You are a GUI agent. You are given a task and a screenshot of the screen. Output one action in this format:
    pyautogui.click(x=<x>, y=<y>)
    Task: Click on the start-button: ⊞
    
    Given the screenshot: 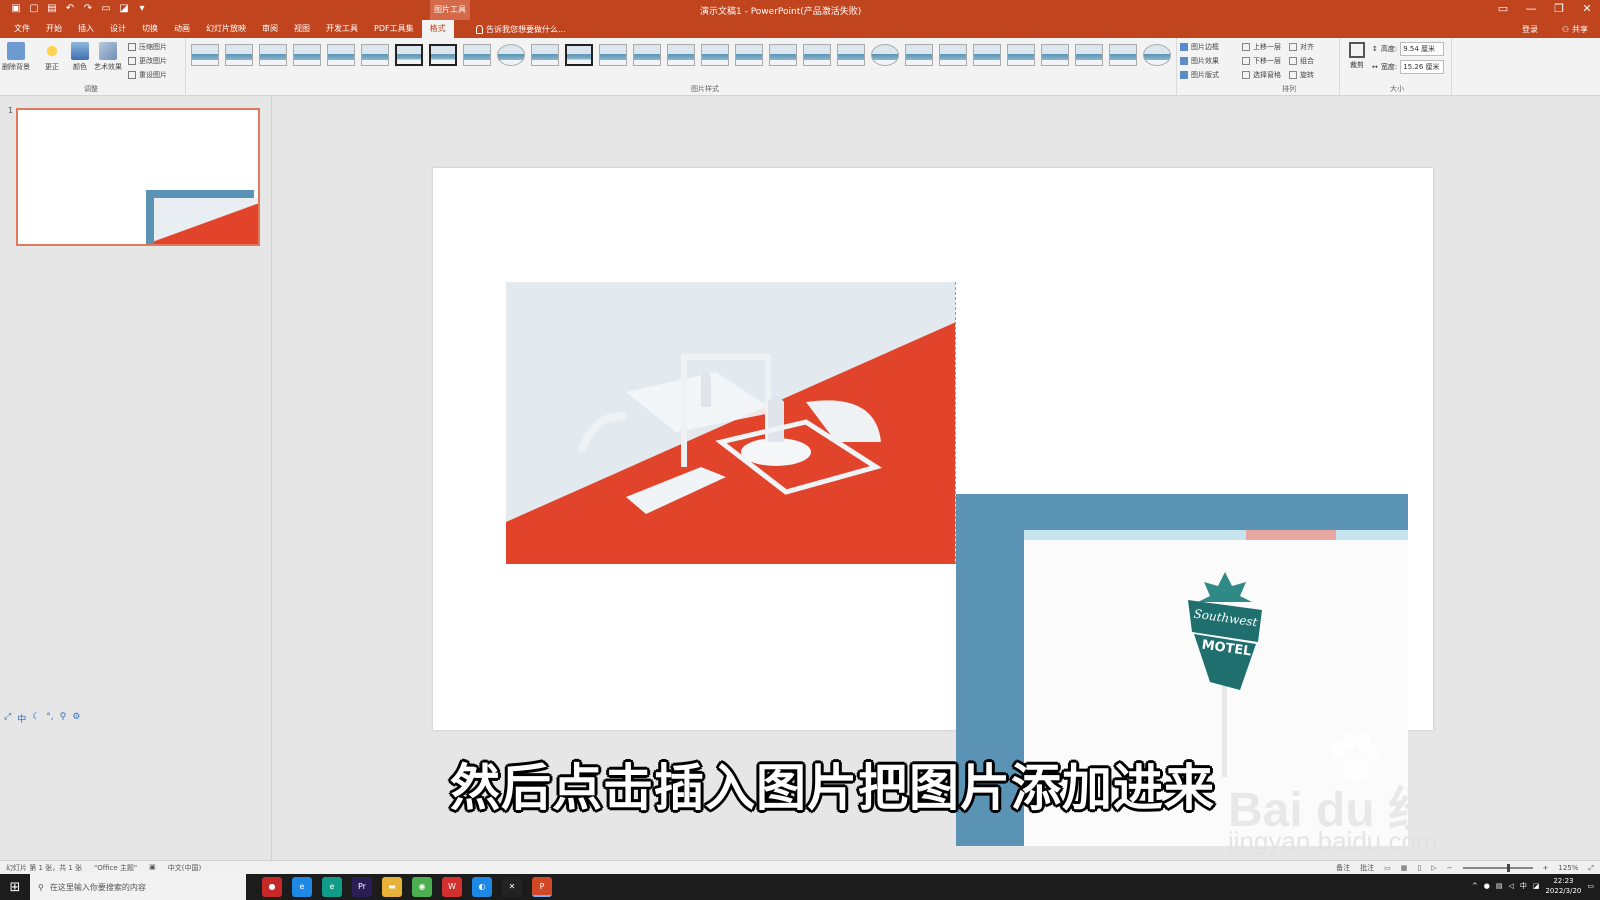 What is the action you would take?
    pyautogui.click(x=15, y=887)
    